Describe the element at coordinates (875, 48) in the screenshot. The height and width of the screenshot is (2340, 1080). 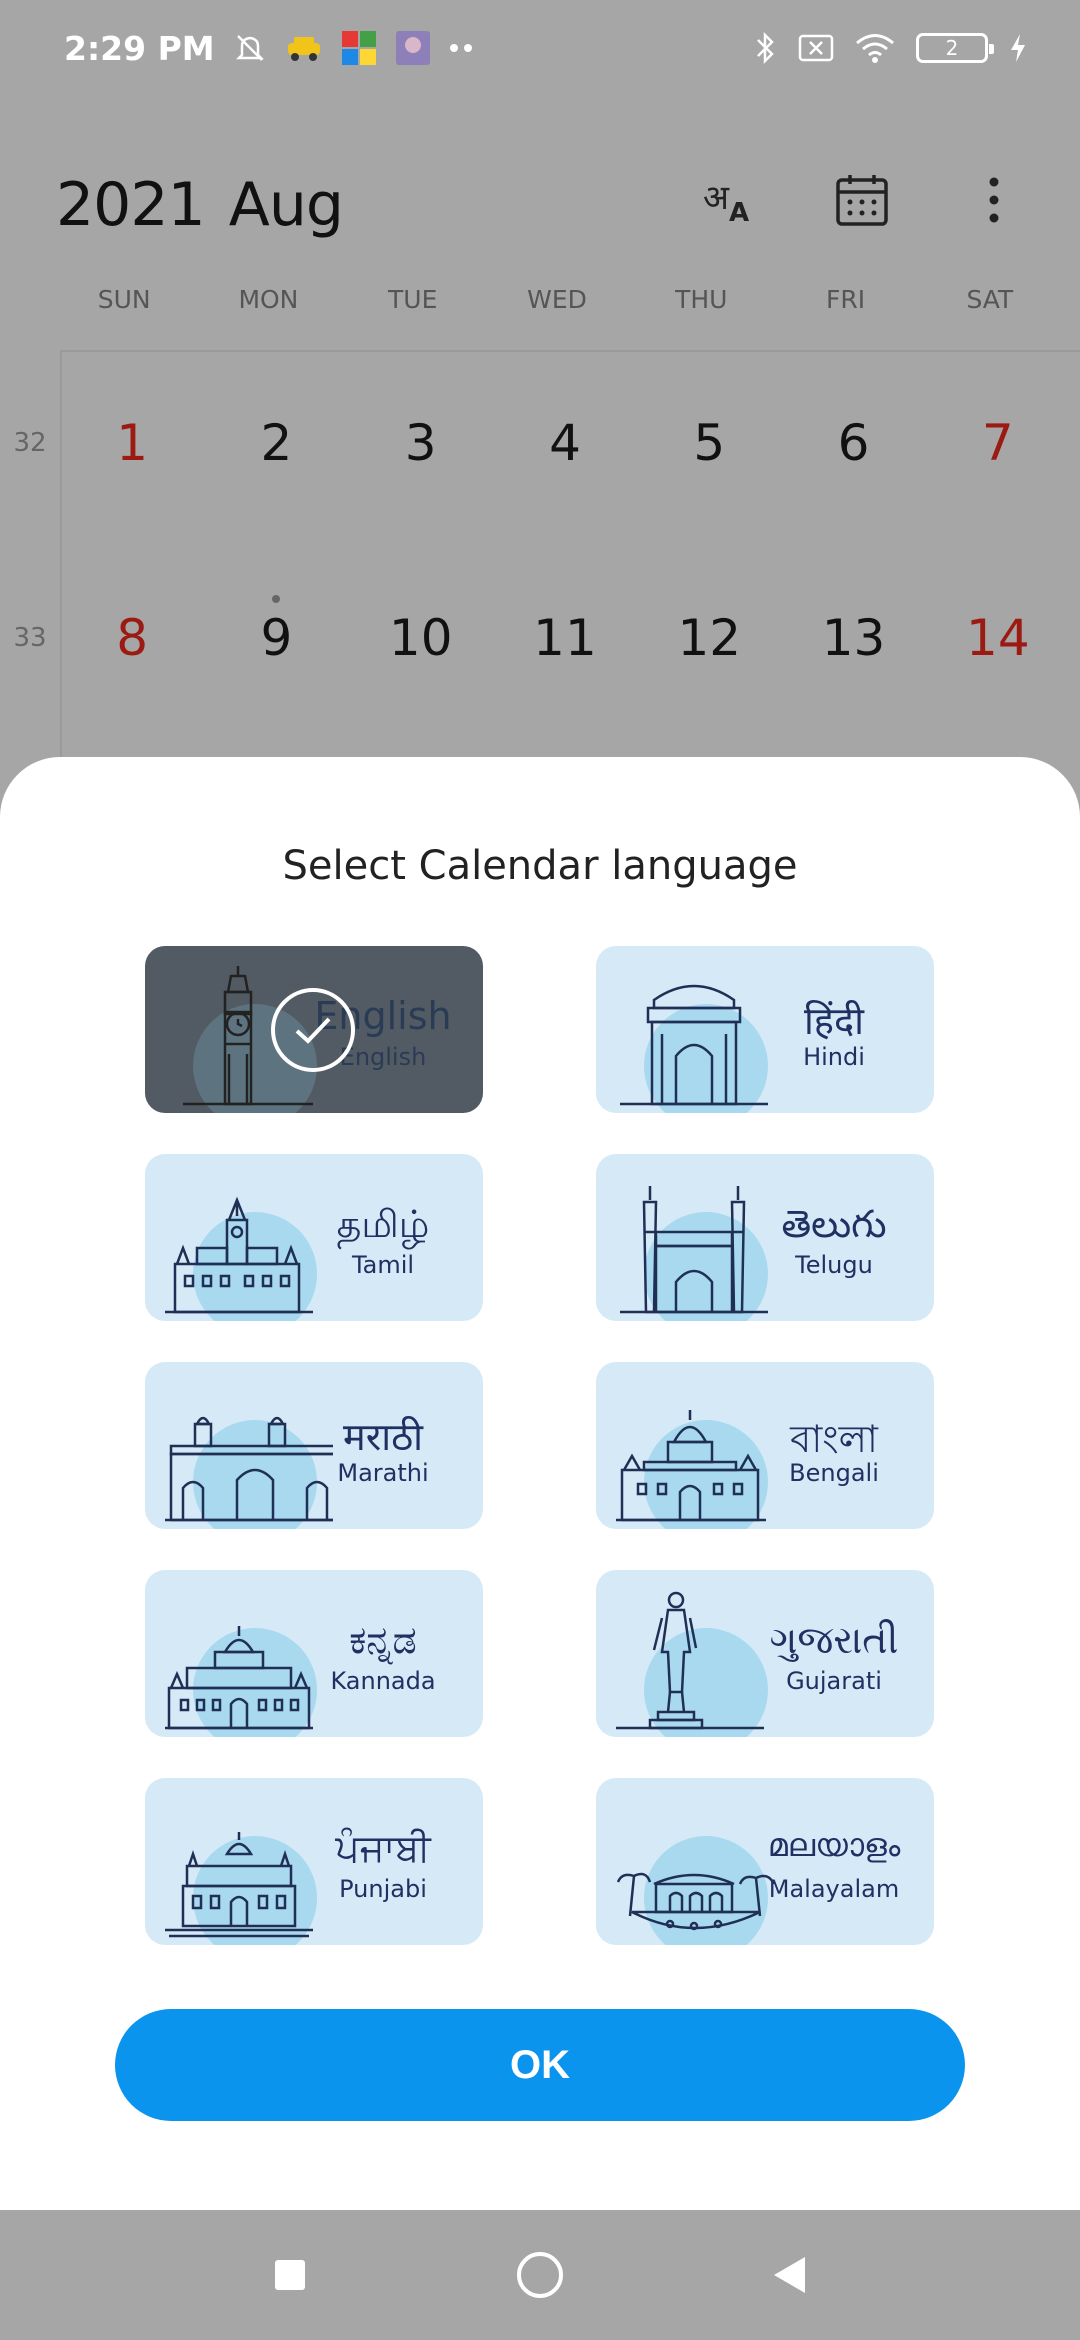
I see `wifi-icon` at that location.